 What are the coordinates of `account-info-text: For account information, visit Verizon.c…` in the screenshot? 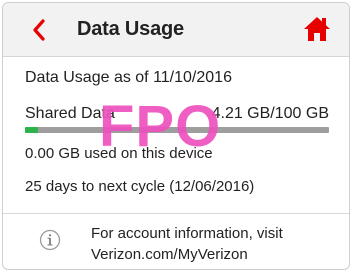 It's located at (216, 244).